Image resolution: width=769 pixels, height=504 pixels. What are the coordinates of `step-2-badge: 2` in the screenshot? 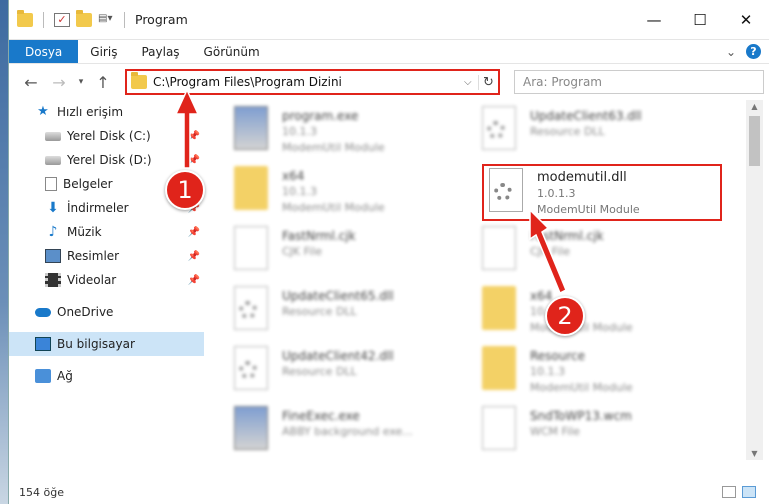 It's located at (565, 316).